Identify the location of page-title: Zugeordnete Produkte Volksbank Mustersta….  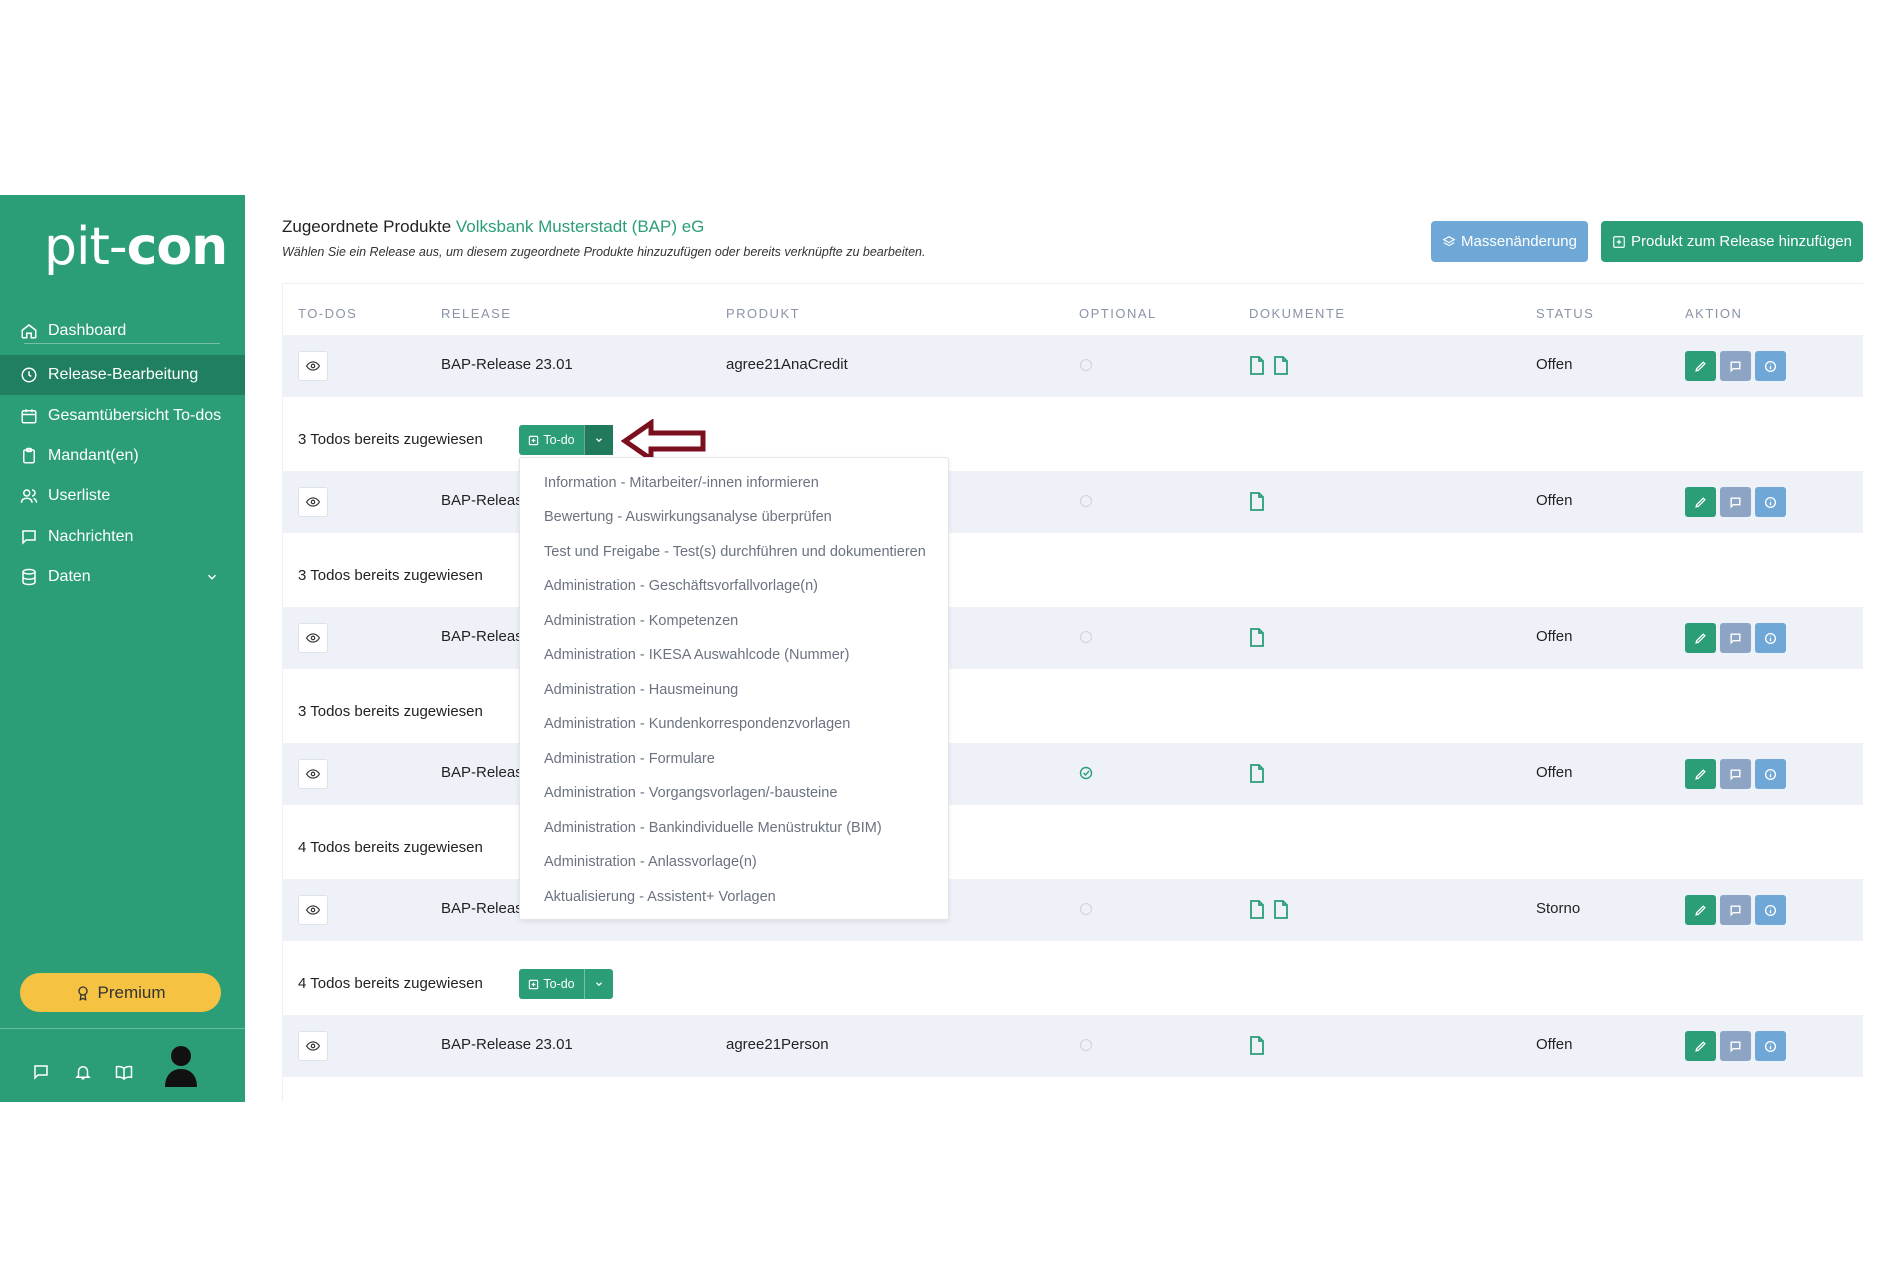
(493, 226).